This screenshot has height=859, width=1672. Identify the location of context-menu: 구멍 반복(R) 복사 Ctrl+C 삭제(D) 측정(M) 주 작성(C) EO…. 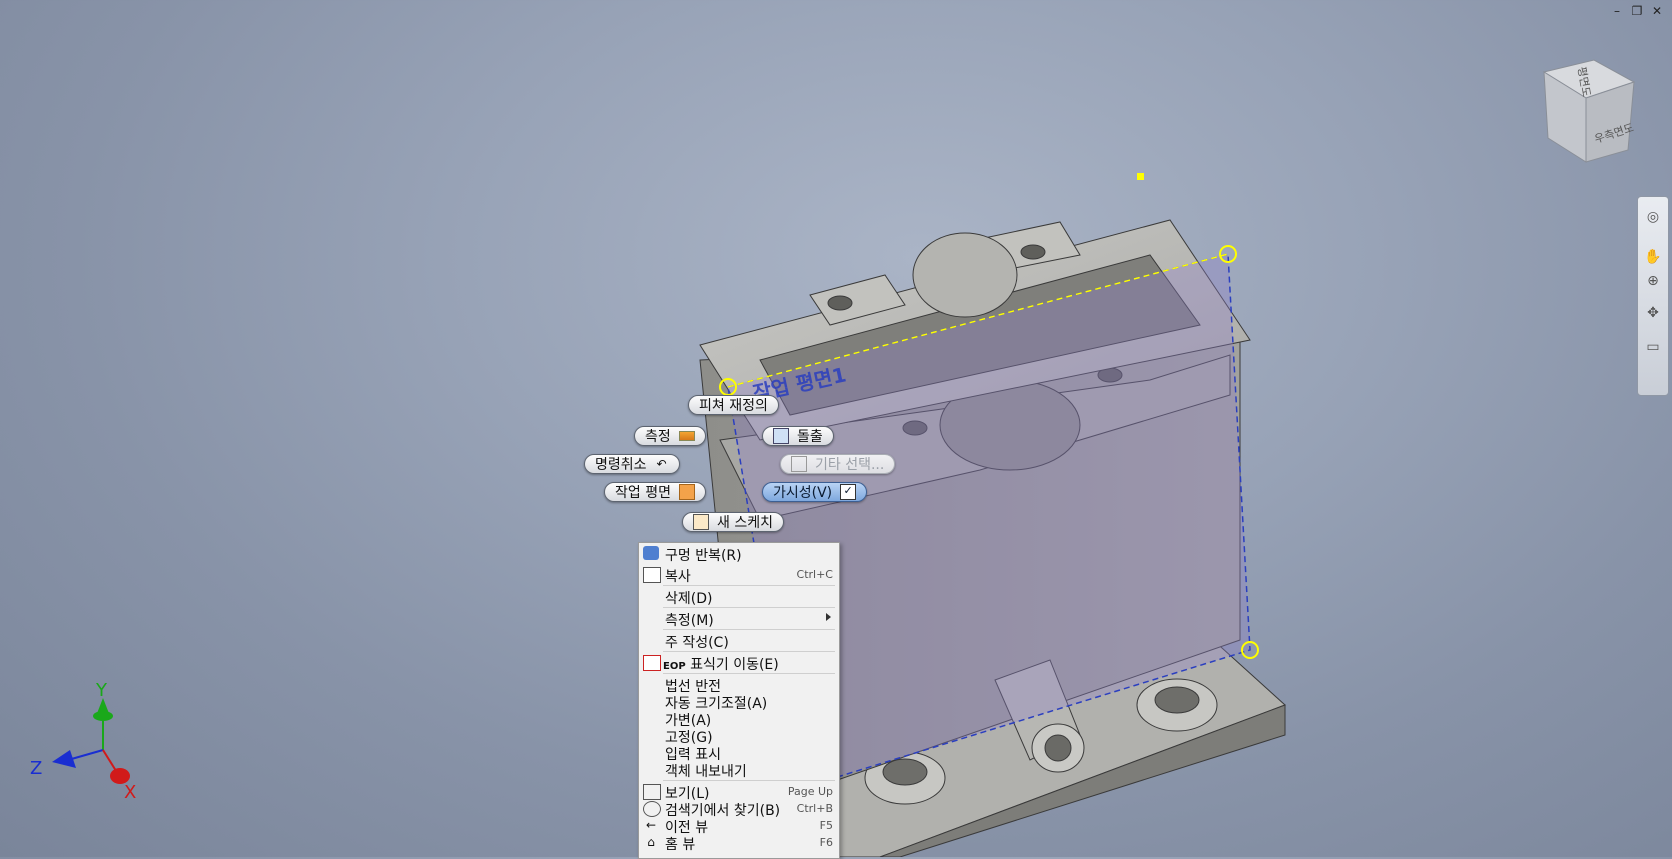
(739, 700).